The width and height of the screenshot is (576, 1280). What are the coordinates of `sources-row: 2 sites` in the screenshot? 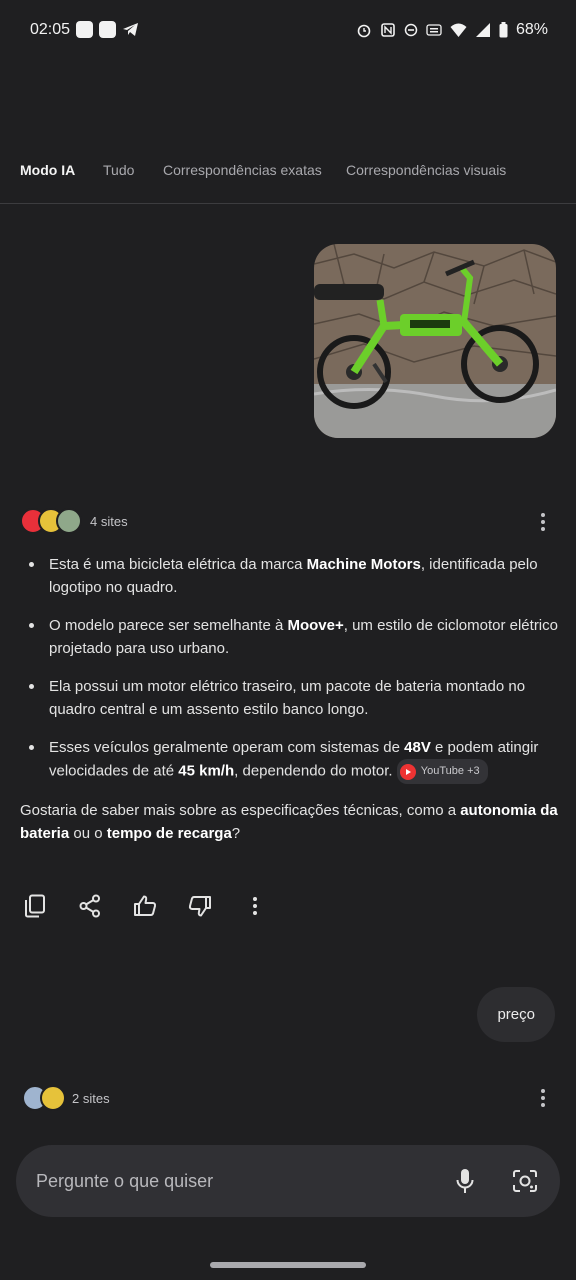 It's located at (66, 1098).